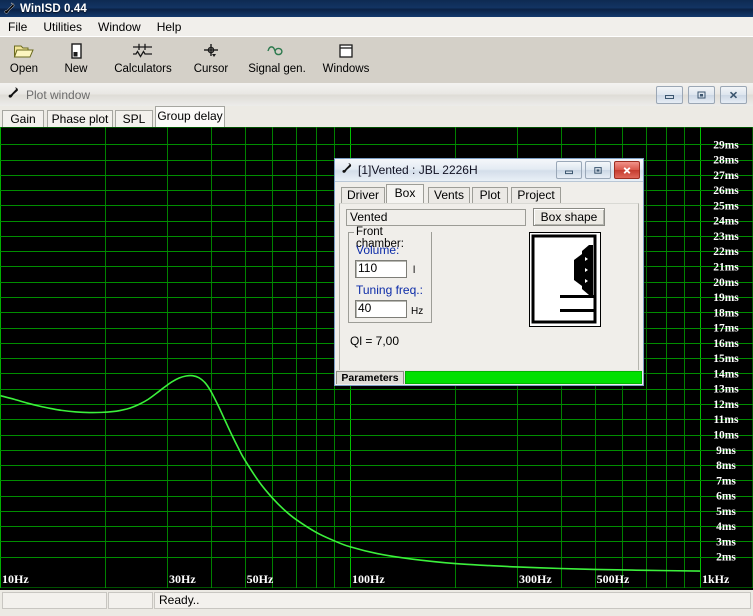 The width and height of the screenshot is (753, 616). I want to click on dialog-tab-box-label: Box, so click(405, 193).